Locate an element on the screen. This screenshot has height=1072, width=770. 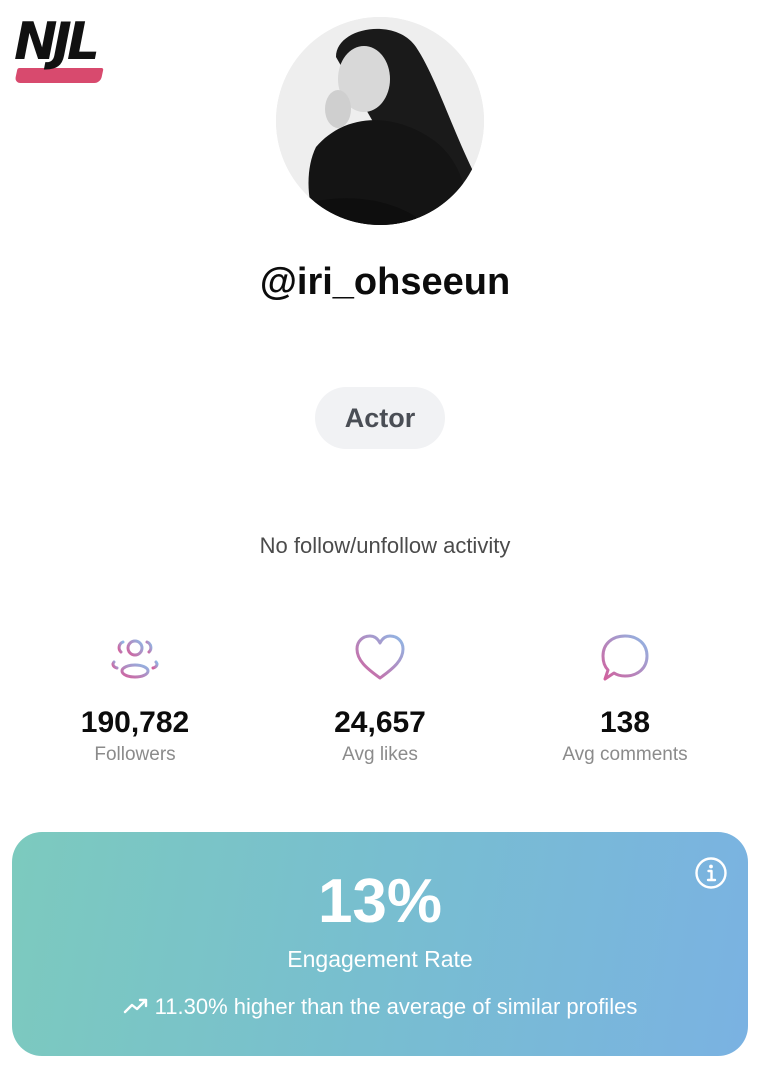
stat-avg-likes: 24,657 Avg likes is located at coordinates (380, 699).